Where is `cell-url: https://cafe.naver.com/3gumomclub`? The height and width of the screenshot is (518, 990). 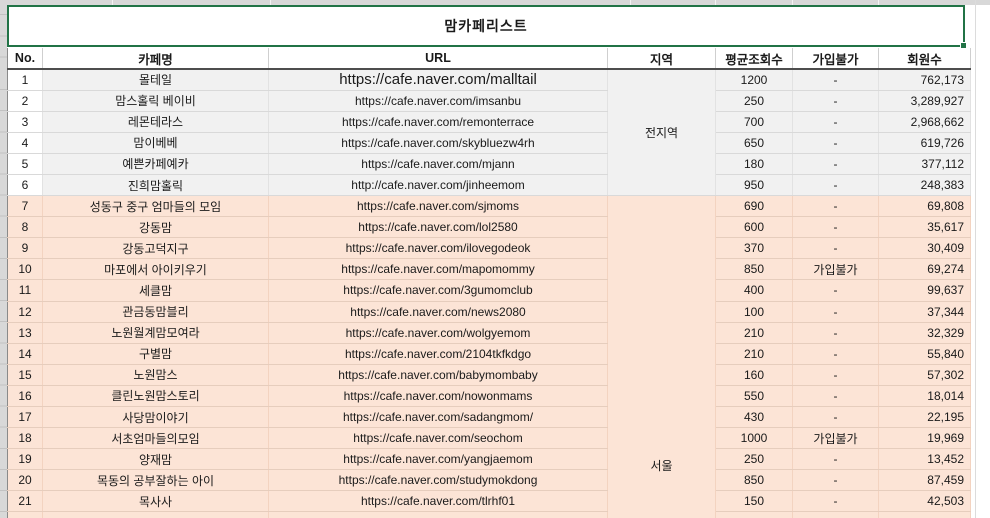
cell-url: https://cafe.naver.com/3gumomclub is located at coordinates (438, 290).